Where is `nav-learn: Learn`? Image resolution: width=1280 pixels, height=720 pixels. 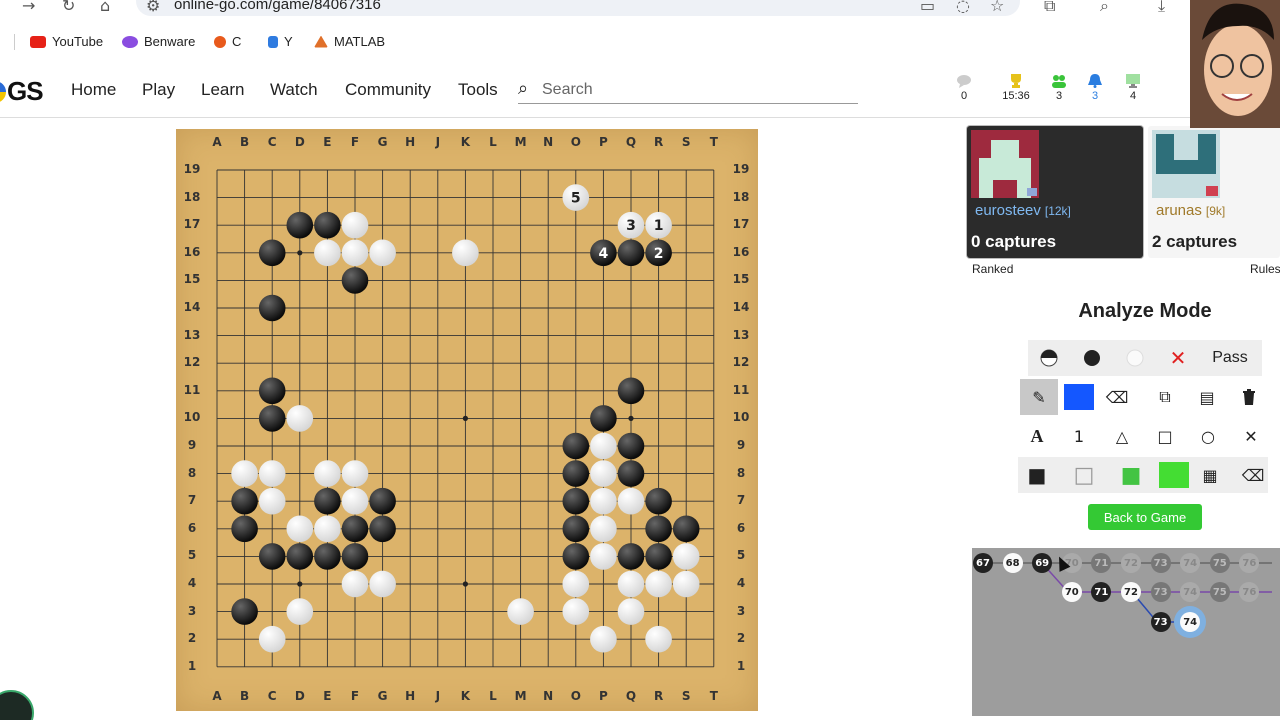 nav-learn: Learn is located at coordinates (222, 90).